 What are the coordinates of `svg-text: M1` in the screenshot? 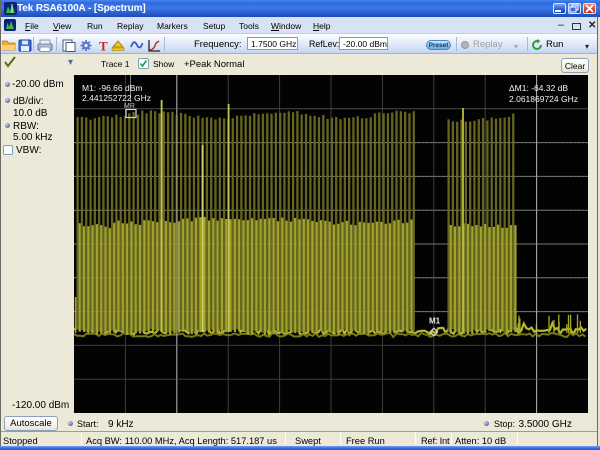 It's located at (435, 321).